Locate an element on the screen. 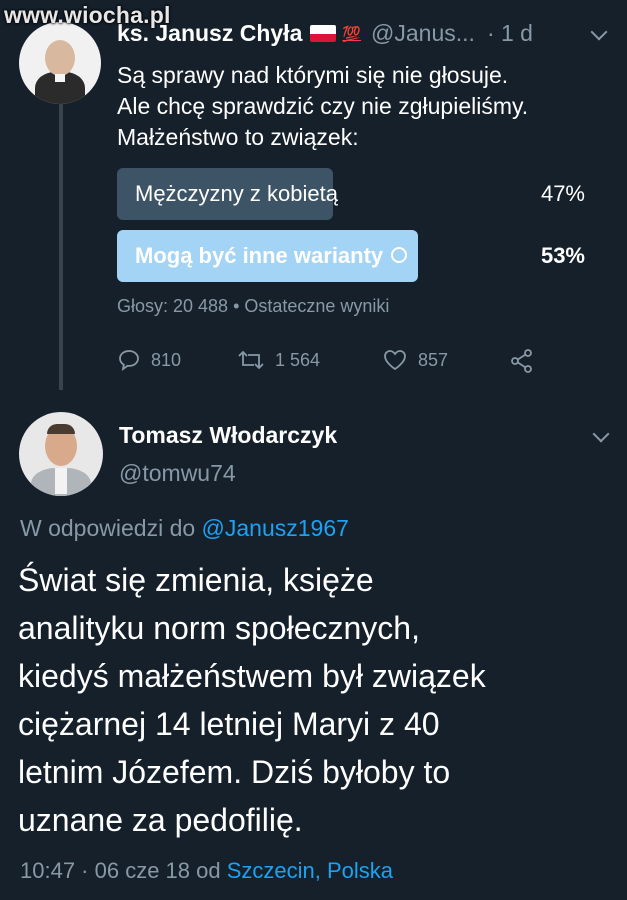  tweet-text-line: uznane za pedofilię. is located at coordinates (160, 820).